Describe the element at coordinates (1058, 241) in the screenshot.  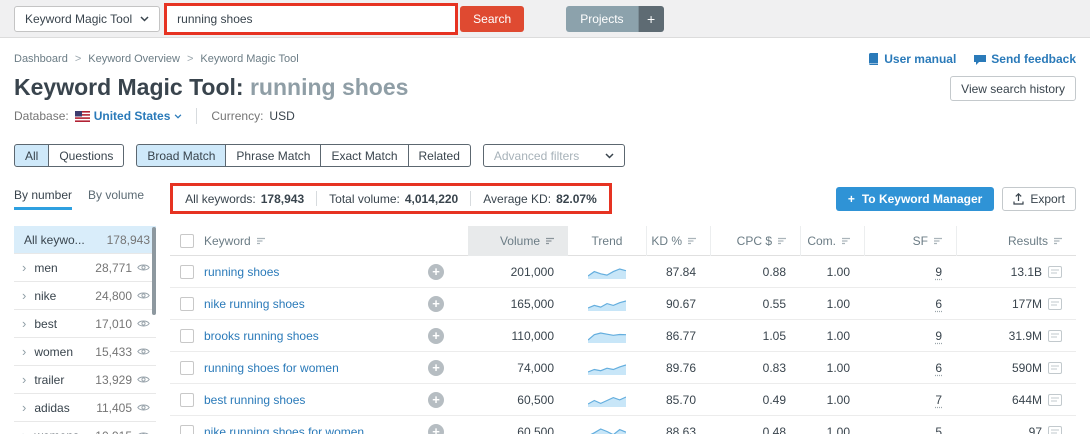
I see `sort-icon` at that location.